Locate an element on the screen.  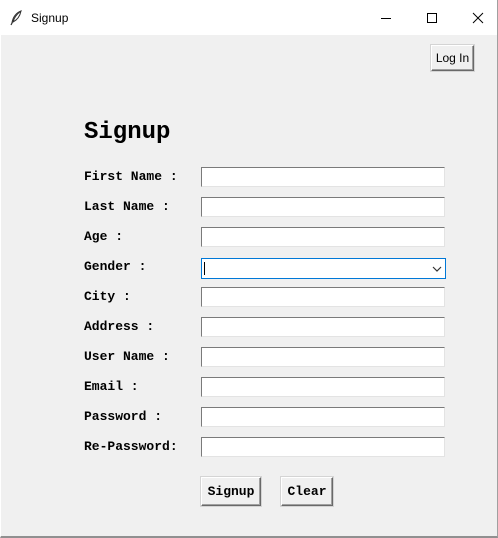
first-name-input is located at coordinates (323, 177).